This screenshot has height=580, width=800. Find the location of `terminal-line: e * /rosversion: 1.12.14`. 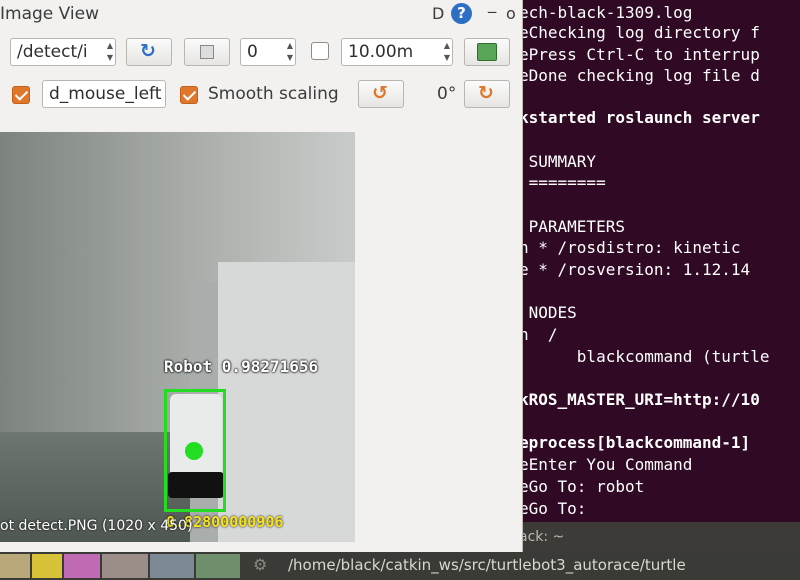

terminal-line: e * /rosversion: 1.12.14 is located at coordinates (635, 269).